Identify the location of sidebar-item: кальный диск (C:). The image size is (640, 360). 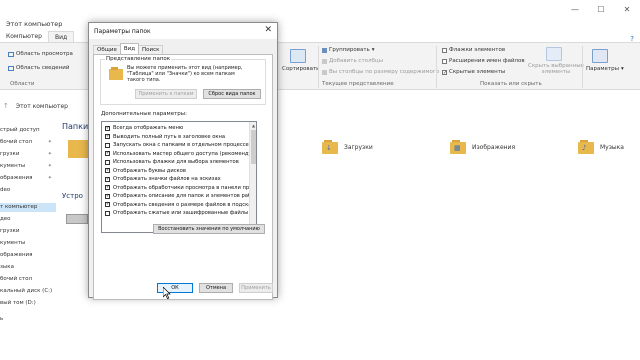
(28, 291).